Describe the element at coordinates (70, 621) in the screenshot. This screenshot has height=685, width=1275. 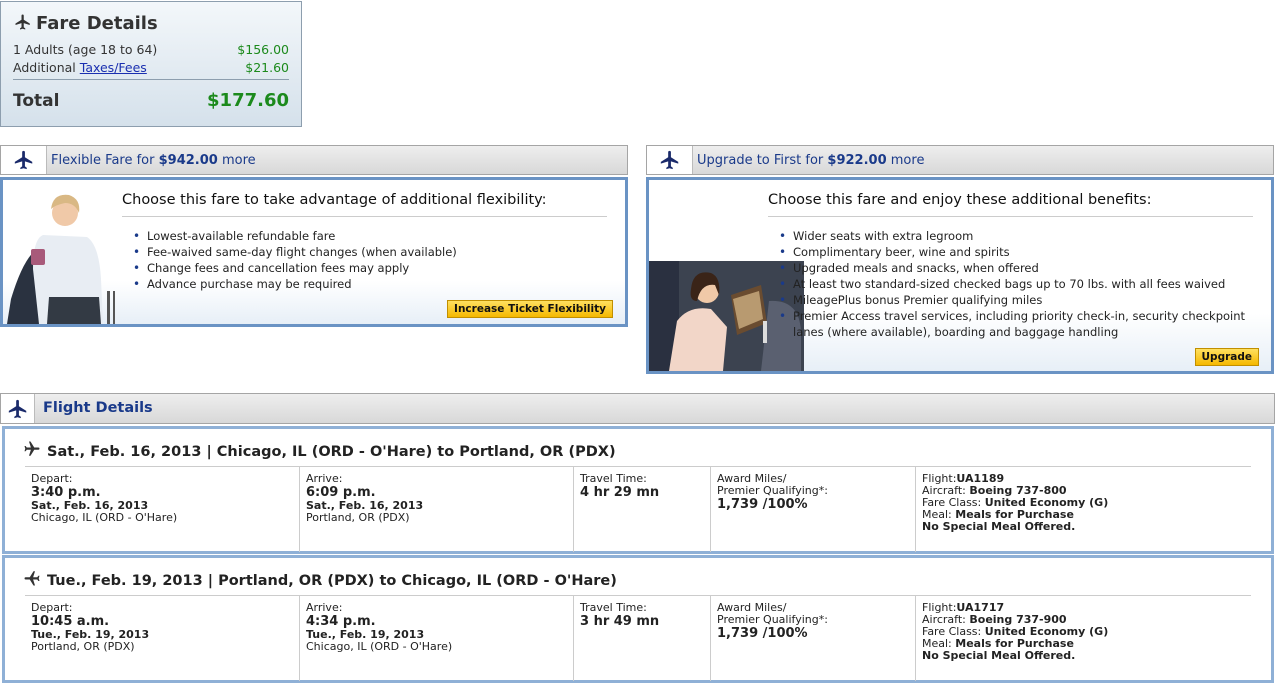
I see `depart-time: 10:45 a.m.` at that location.